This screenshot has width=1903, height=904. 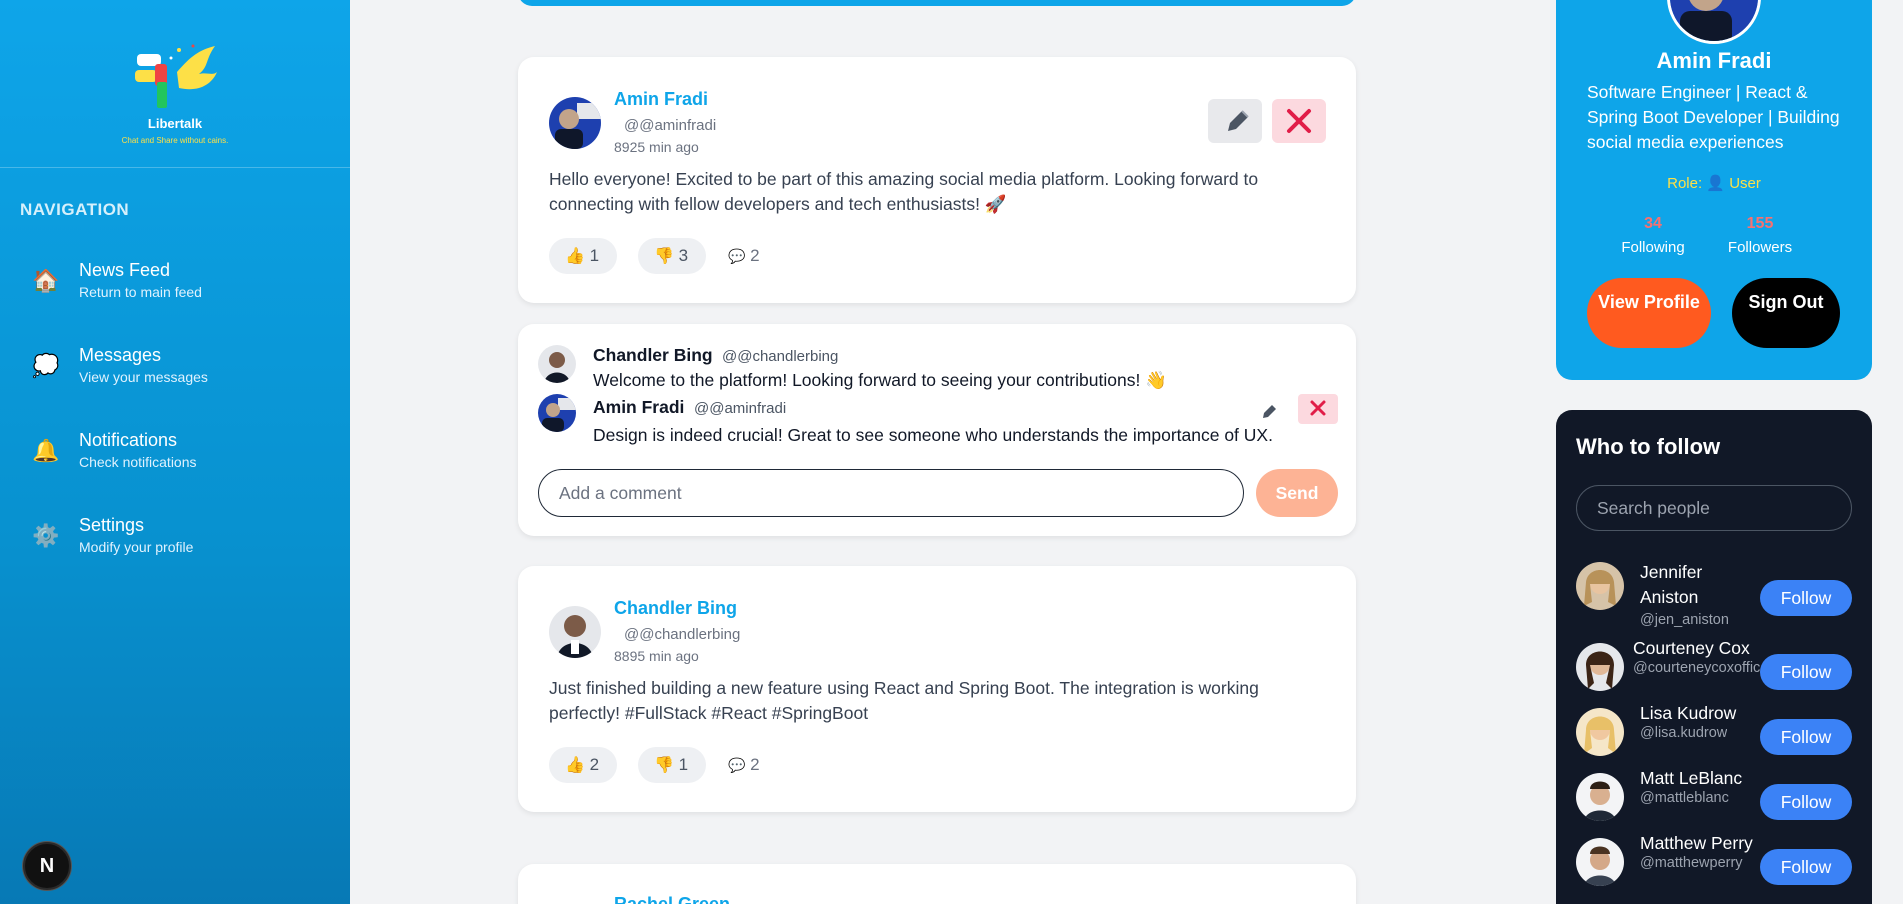 What do you see at coordinates (176, 76) in the screenshot?
I see `libertalk-logo-icon` at bounding box center [176, 76].